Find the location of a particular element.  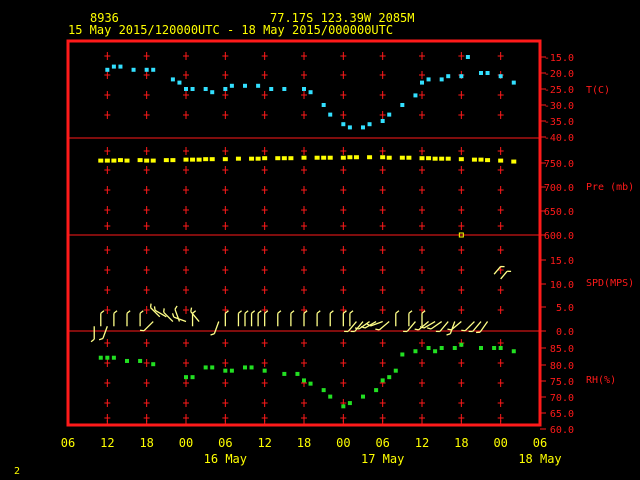

y-tick-label: 70.0 is located at coordinates (562, 398).